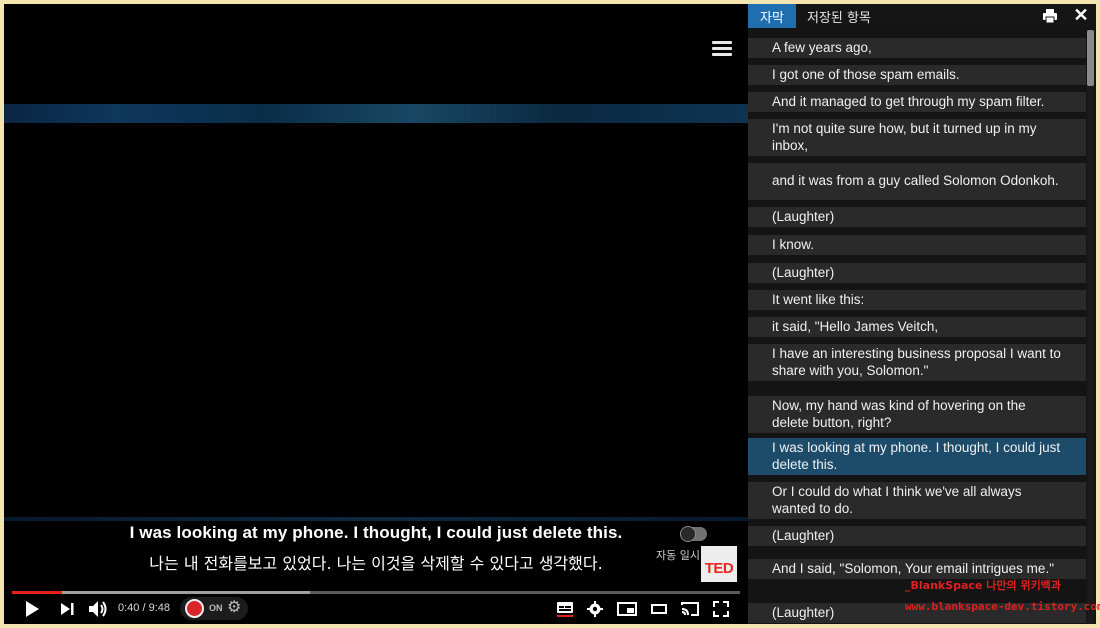 This screenshot has height=628, width=1100. I want to click on extension-on-label: ON, so click(216, 608).